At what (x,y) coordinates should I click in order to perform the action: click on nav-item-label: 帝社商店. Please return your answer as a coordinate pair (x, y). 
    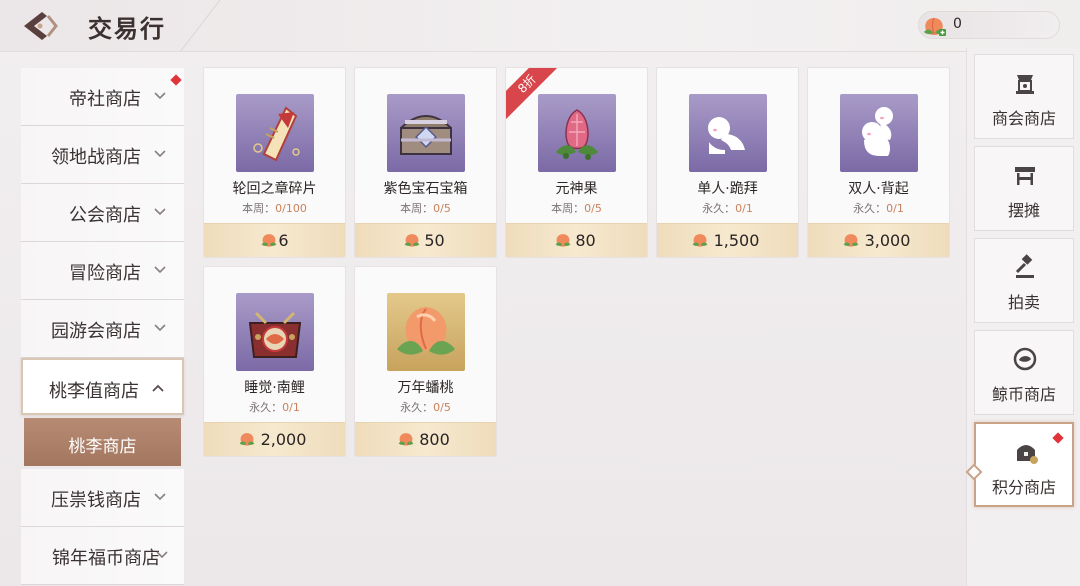
    Looking at the image, I should click on (105, 99).